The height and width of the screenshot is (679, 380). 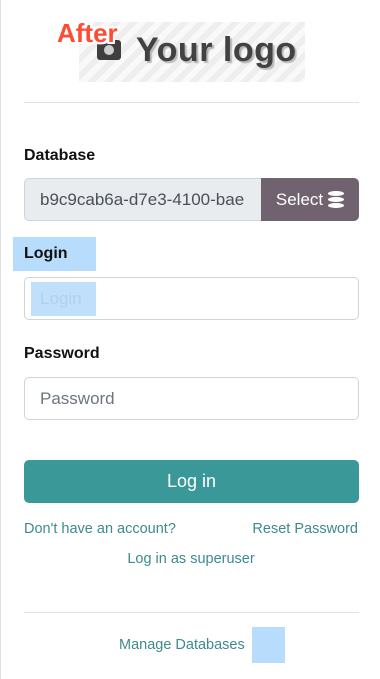 What do you see at coordinates (60, 155) in the screenshot?
I see `database-label: Database` at bounding box center [60, 155].